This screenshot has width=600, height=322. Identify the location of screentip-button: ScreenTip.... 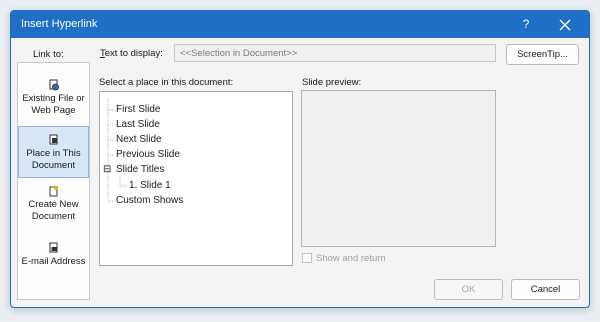
(542, 54).